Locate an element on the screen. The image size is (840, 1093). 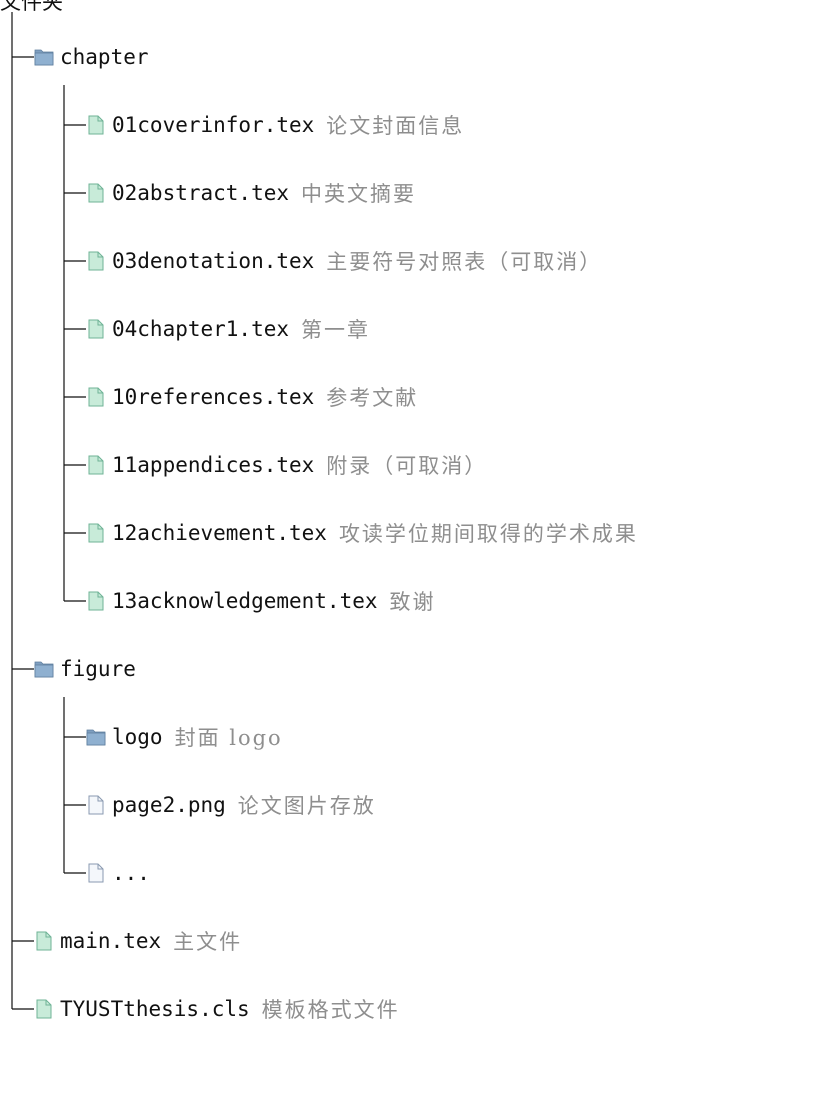
item-name: TYUSTthesis.cls is located at coordinates (155, 1009).